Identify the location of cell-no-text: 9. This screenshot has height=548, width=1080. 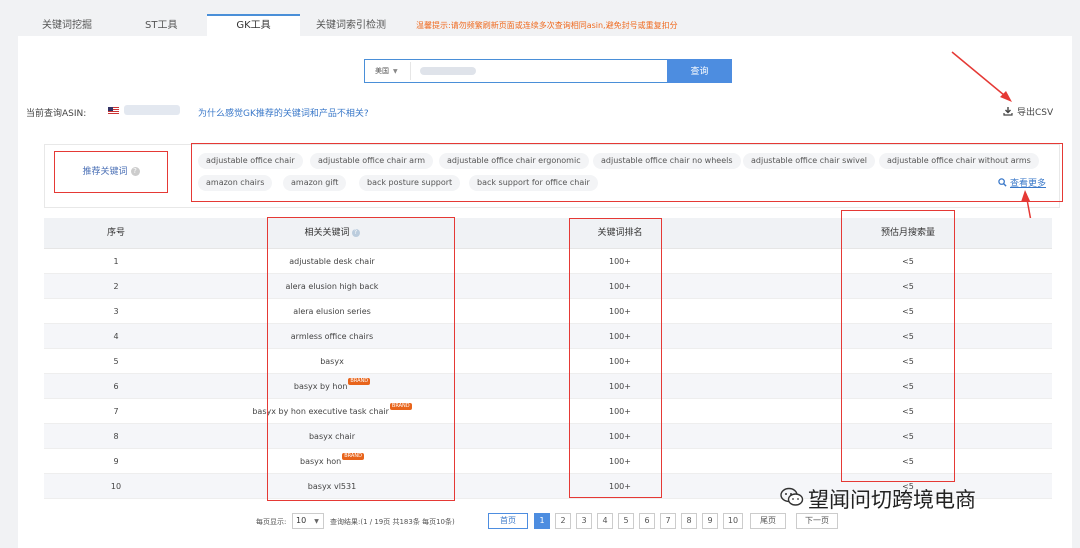
(116, 461).